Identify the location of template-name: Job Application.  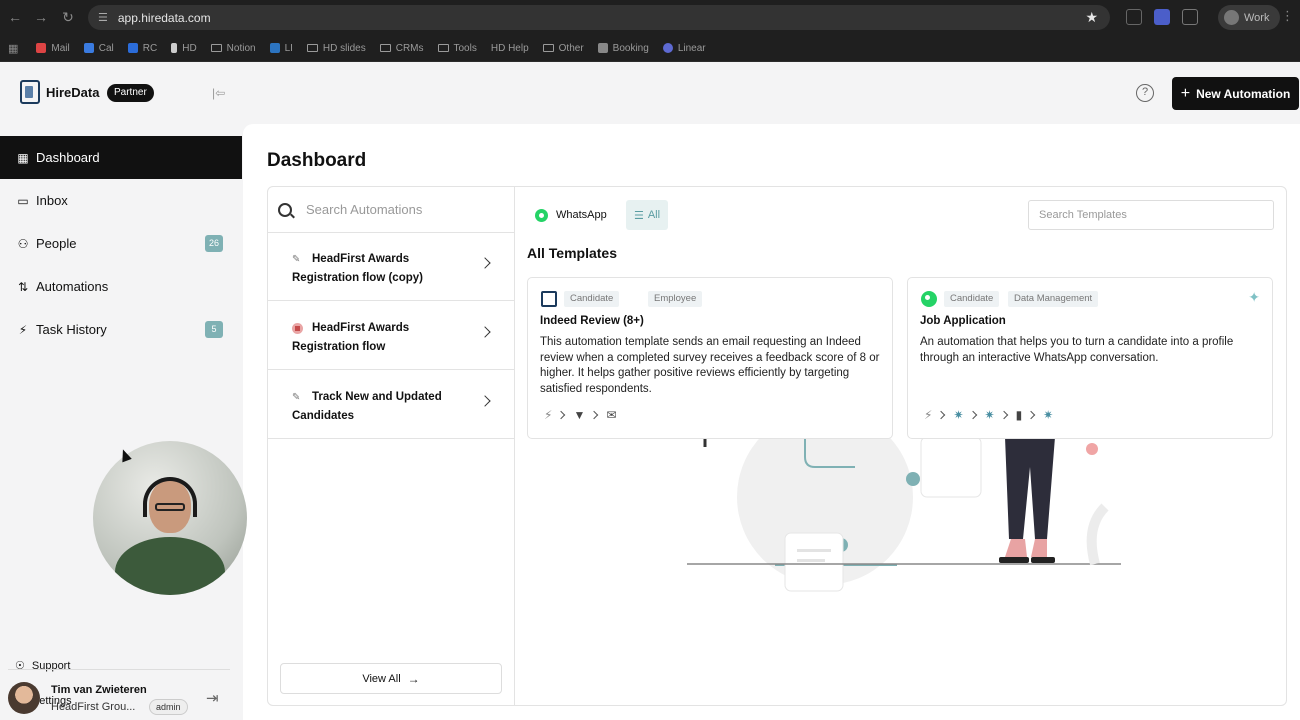
(963, 321).